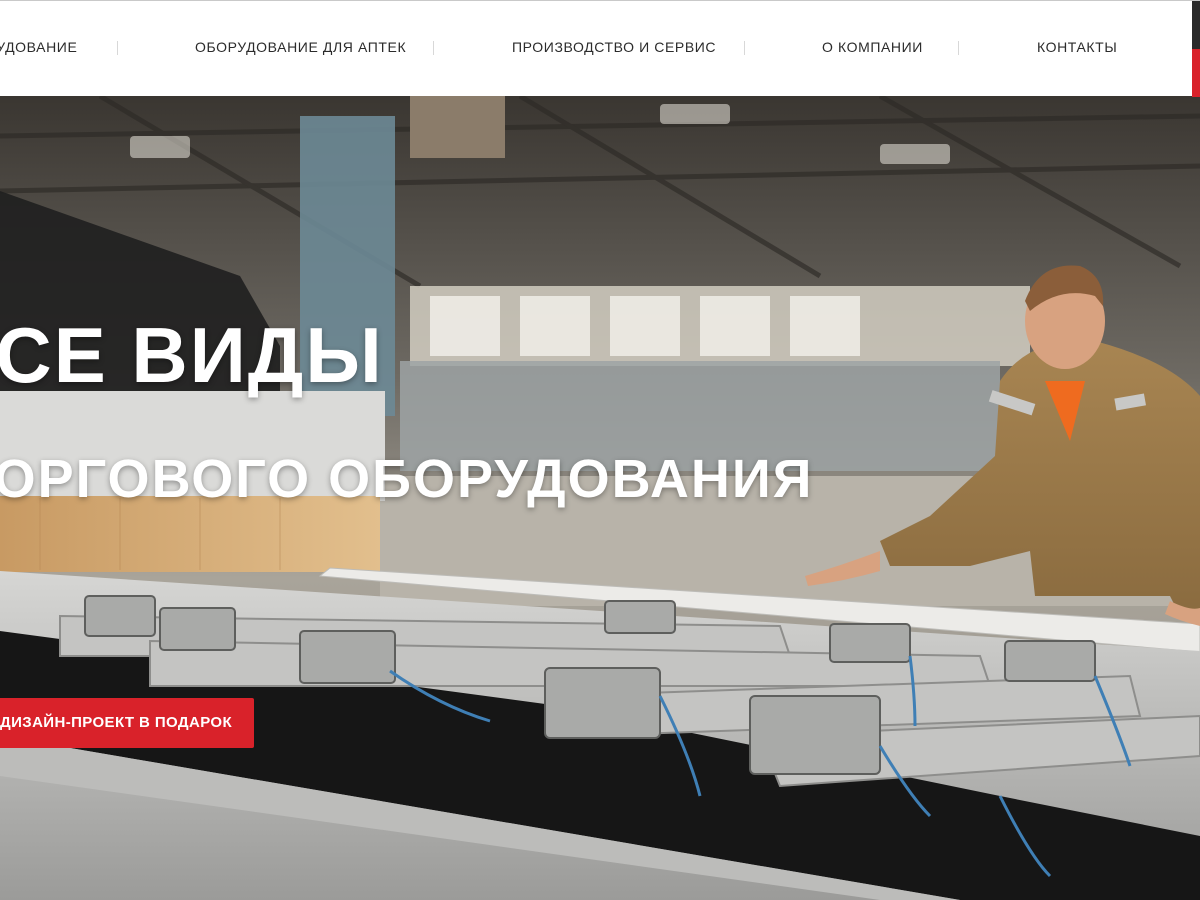  I want to click on header-accent-strip, so click(1196, 49).